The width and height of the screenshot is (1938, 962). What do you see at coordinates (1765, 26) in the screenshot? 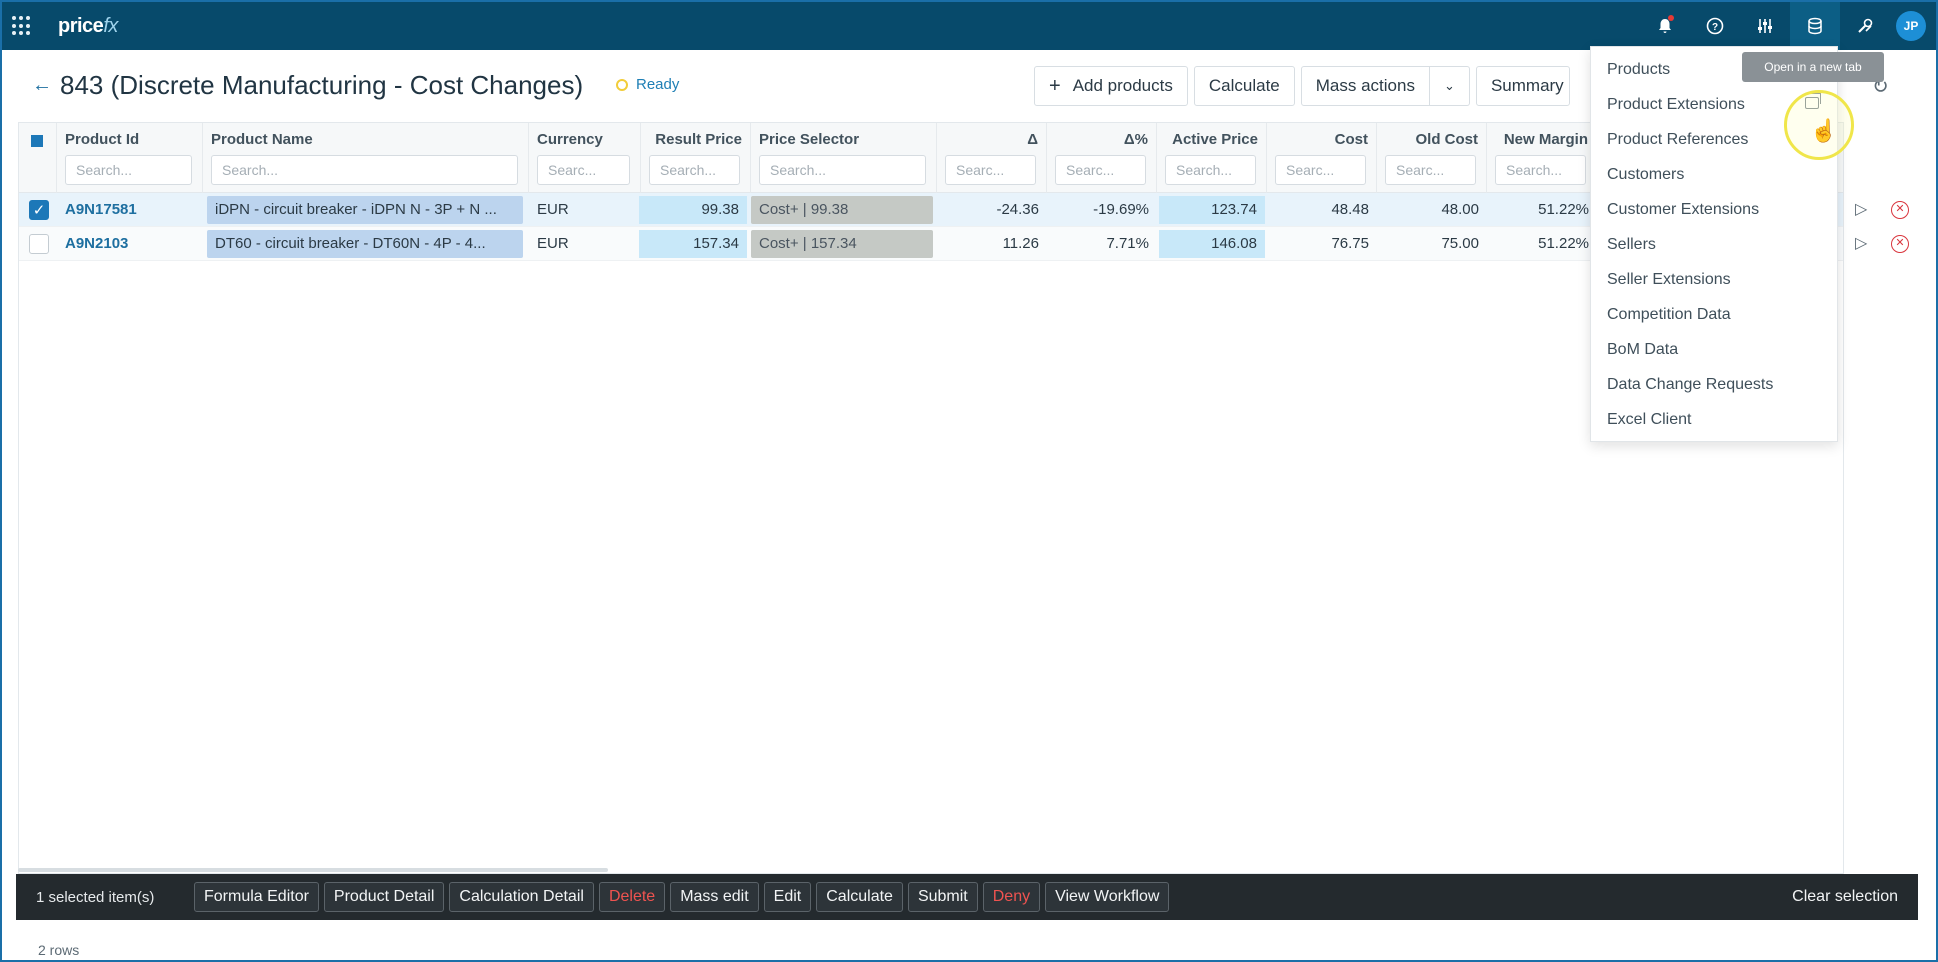
I see `settings-sliders-icon` at bounding box center [1765, 26].